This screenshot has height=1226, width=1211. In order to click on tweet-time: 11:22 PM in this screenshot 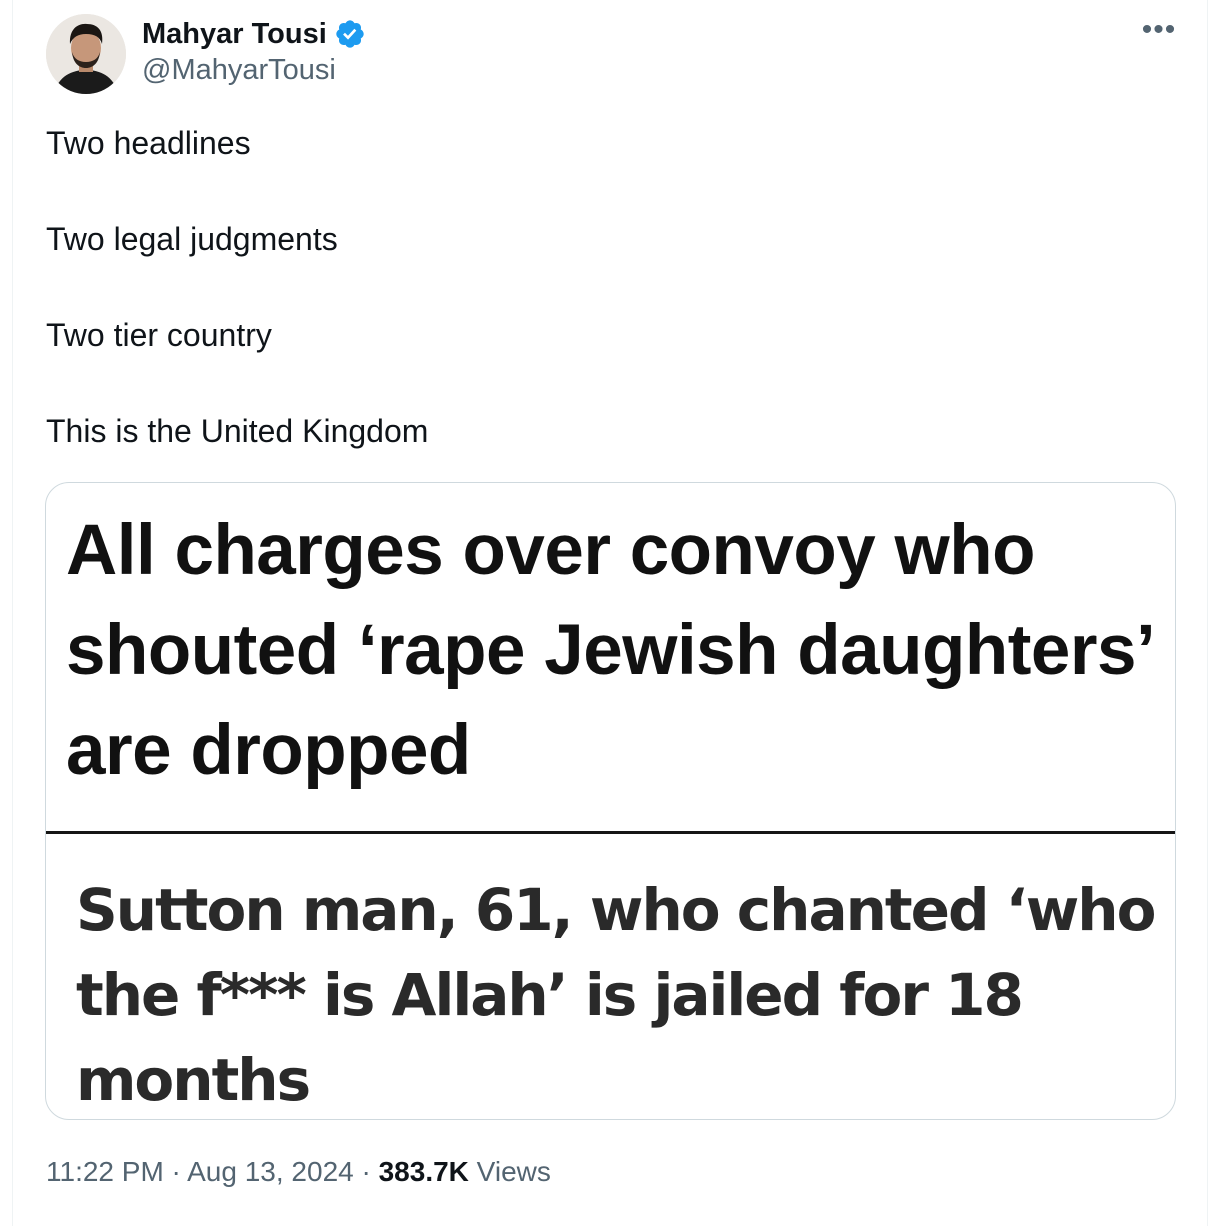, I will do `click(105, 1171)`.